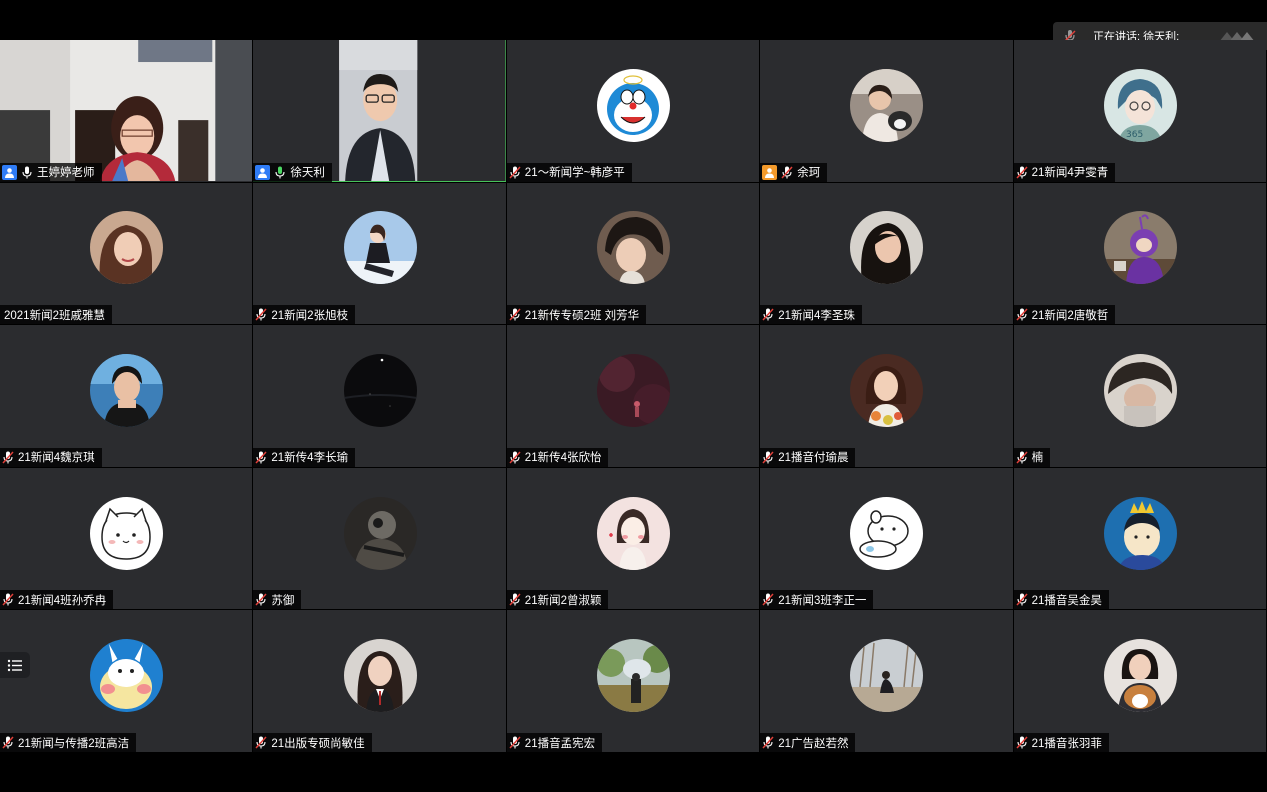 This screenshot has width=1267, height=792. I want to click on participant-tile: 21新闻2唐敬哲, so click(1139, 253).